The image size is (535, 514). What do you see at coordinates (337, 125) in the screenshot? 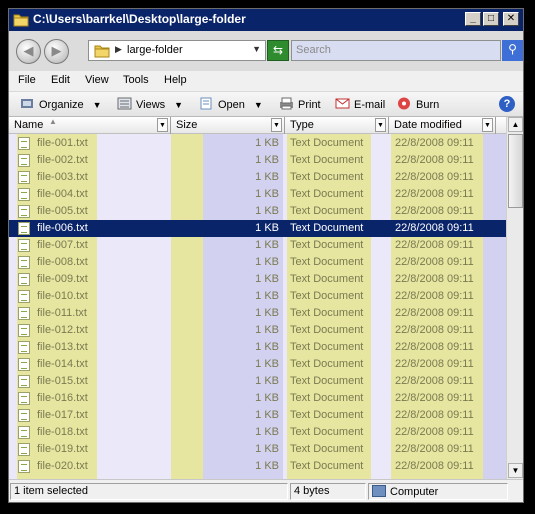
I see `column-type: Type ▼` at bounding box center [337, 125].